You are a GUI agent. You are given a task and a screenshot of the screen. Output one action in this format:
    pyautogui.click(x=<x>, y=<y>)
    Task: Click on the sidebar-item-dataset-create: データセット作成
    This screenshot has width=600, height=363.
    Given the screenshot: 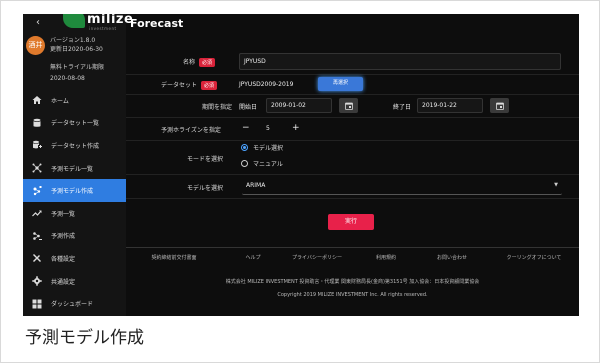 What is the action you would take?
    pyautogui.click(x=74, y=145)
    